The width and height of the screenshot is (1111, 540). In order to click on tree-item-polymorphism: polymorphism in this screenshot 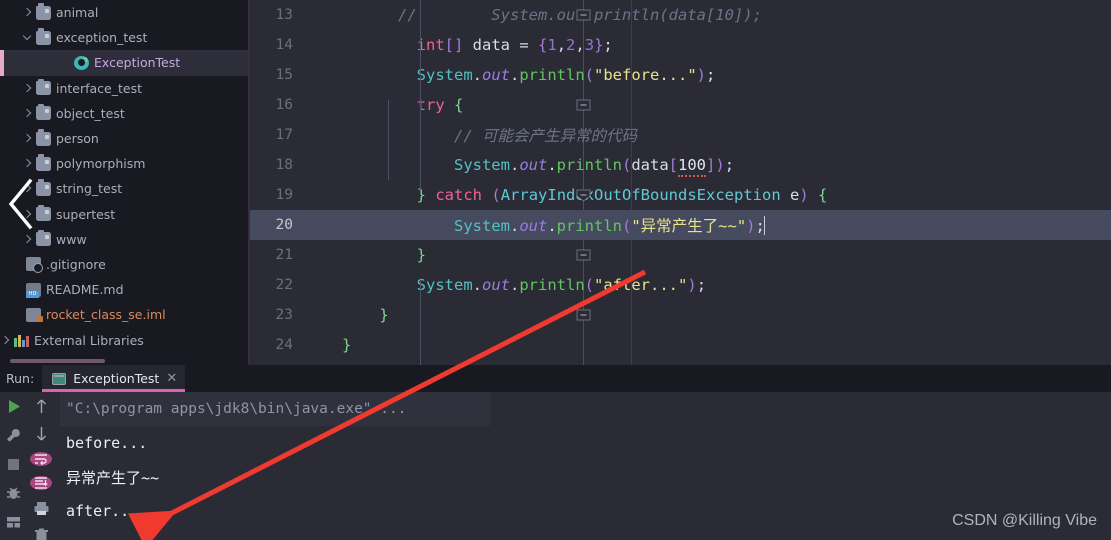, I will do `click(124, 163)`.